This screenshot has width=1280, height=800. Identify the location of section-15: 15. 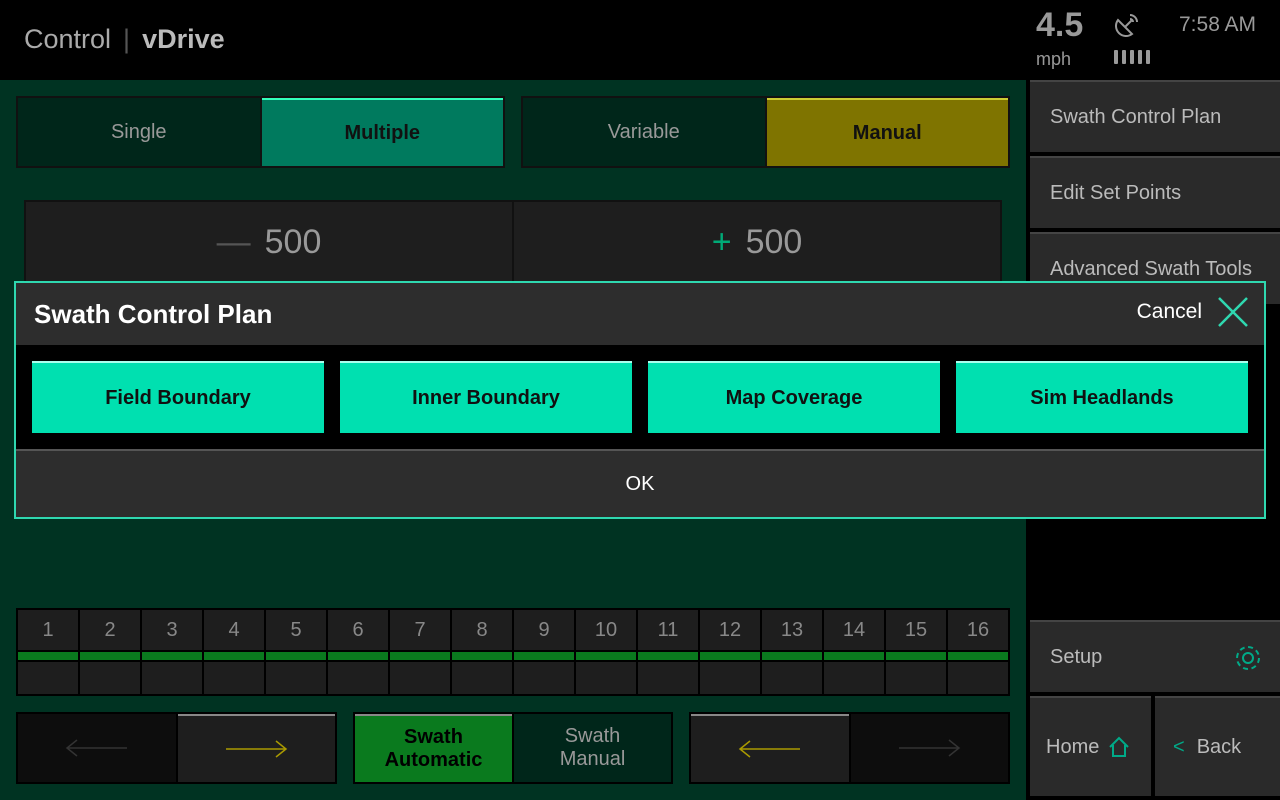
(916, 652).